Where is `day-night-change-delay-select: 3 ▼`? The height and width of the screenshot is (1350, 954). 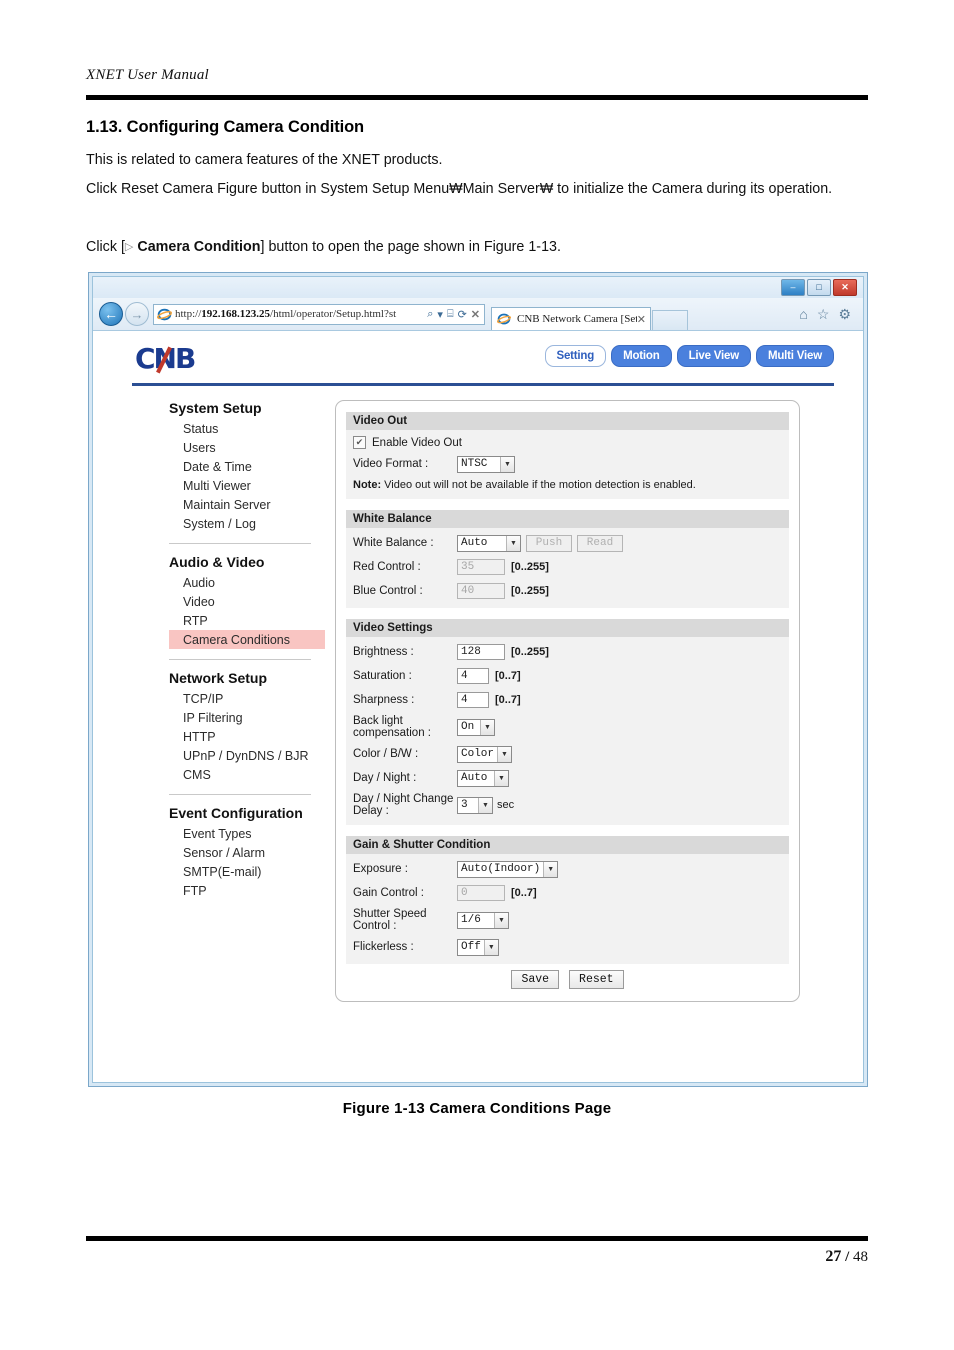
day-night-change-delay-select: 3 ▼ is located at coordinates (475, 805).